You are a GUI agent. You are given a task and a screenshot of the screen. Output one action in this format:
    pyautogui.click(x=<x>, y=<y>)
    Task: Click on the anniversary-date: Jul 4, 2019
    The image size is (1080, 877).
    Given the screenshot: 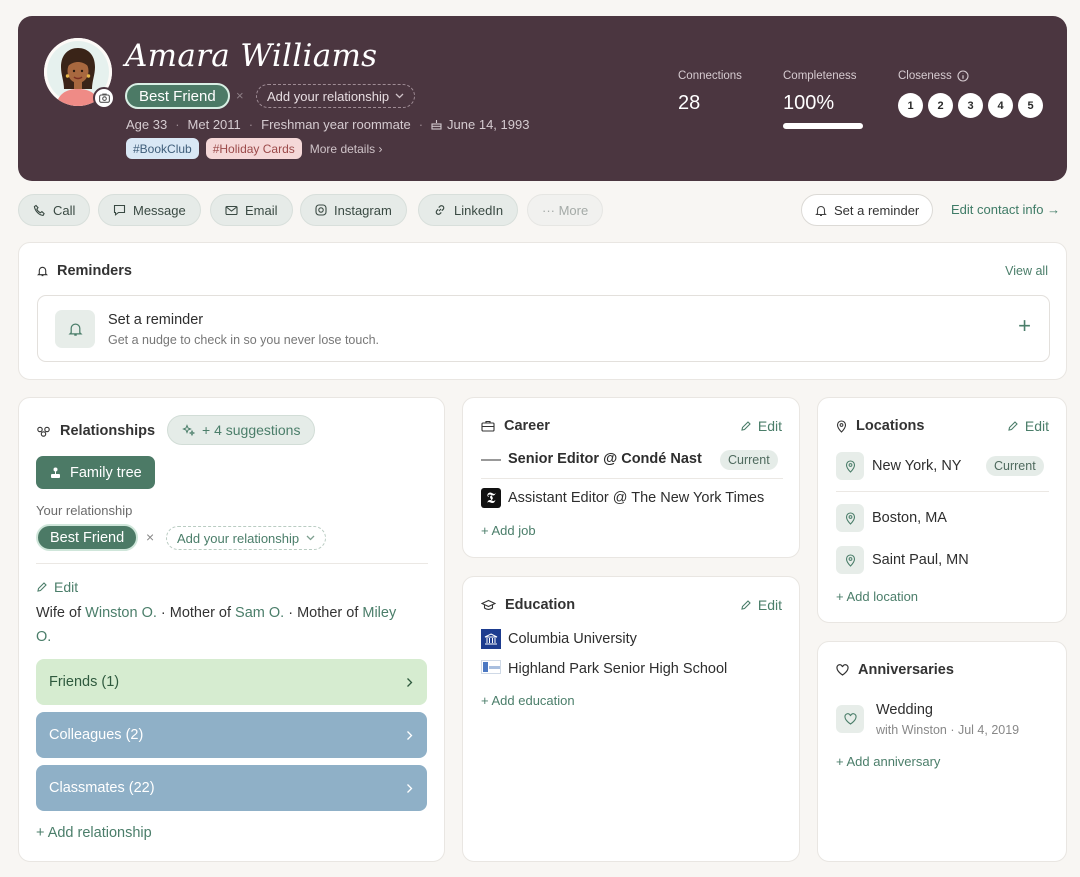 What is the action you would take?
    pyautogui.click(x=988, y=730)
    